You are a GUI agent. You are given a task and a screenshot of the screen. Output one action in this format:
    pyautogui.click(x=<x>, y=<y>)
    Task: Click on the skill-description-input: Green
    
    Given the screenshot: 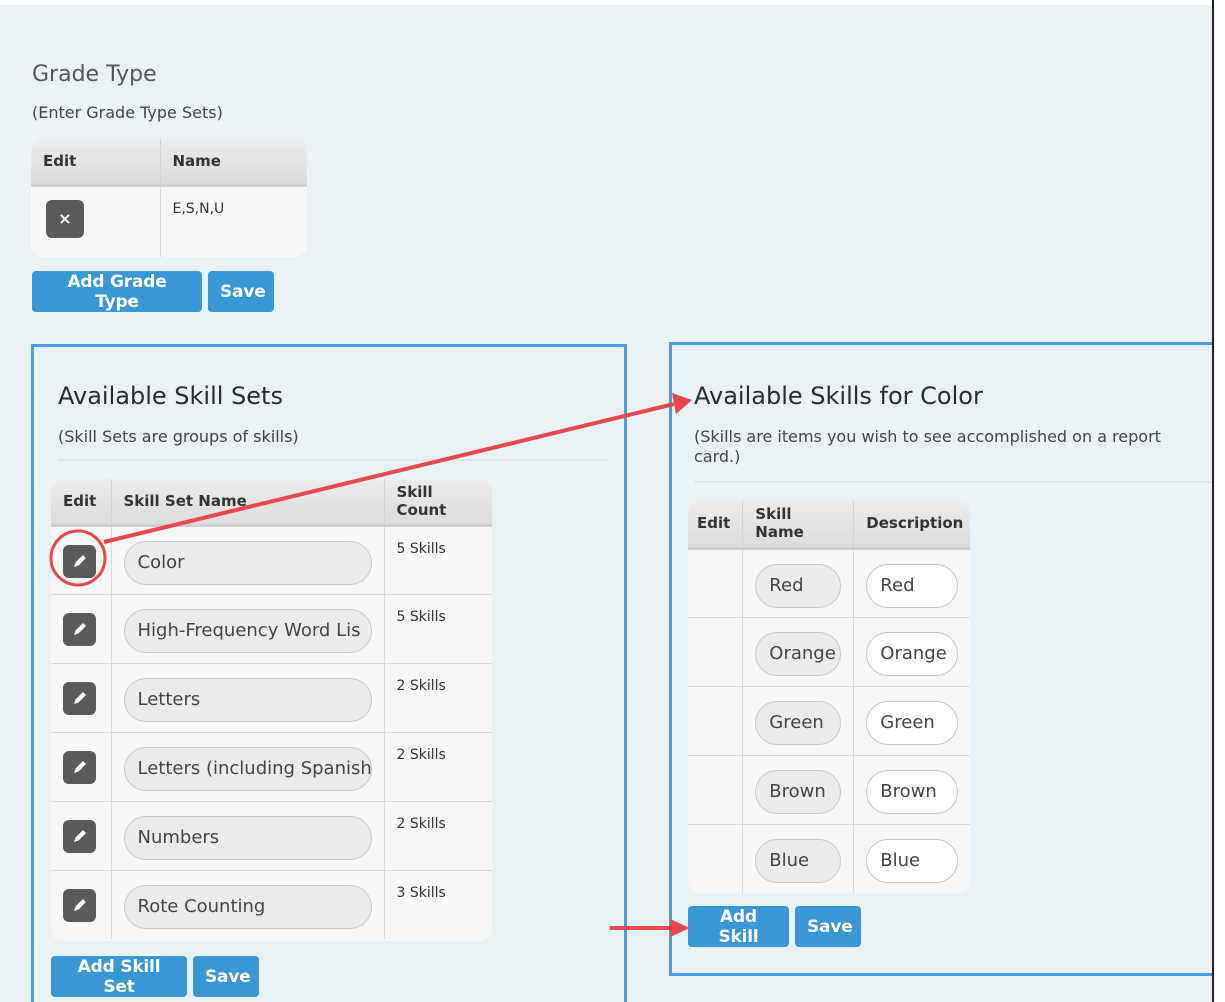 What is the action you would take?
    pyautogui.click(x=912, y=722)
    